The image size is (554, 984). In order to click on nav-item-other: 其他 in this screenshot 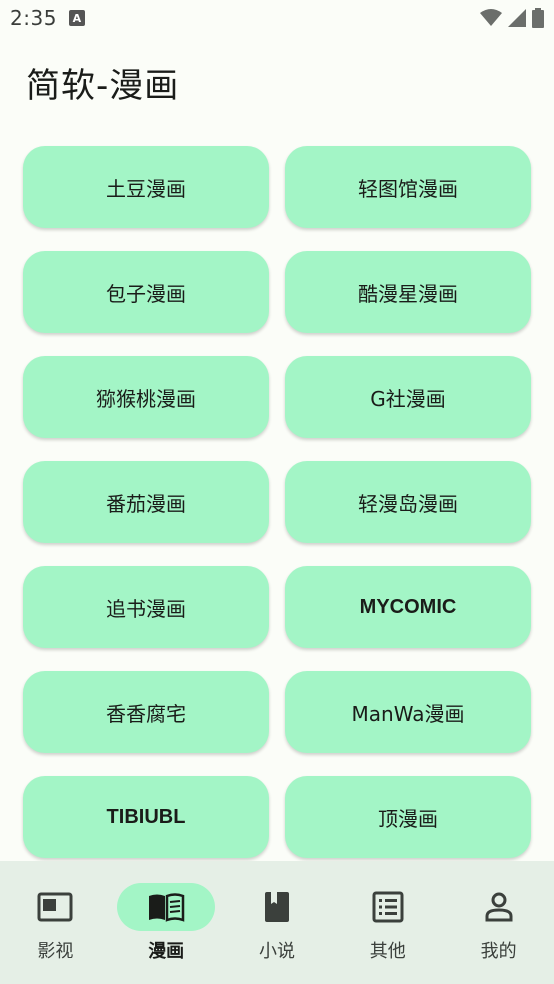, I will do `click(387, 922)`.